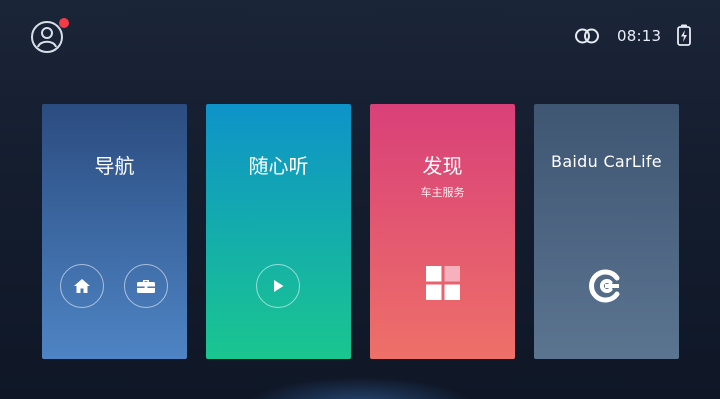 The width and height of the screenshot is (720, 399). Describe the element at coordinates (442, 166) in the screenshot. I see `discover-card-title: 发现` at that location.